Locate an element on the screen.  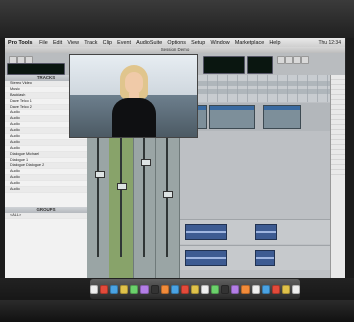
group-all-item: <ALL> is located at coordinates (46, 215).